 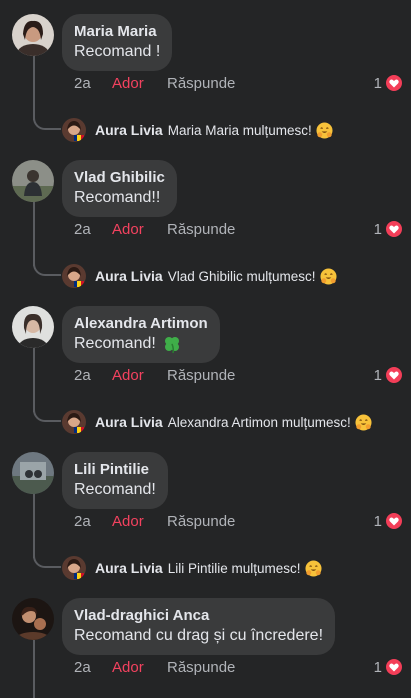 What do you see at coordinates (119, 188) in the screenshot?
I see `comment-bubble: Vlad Ghibilic Recomand!!` at bounding box center [119, 188].